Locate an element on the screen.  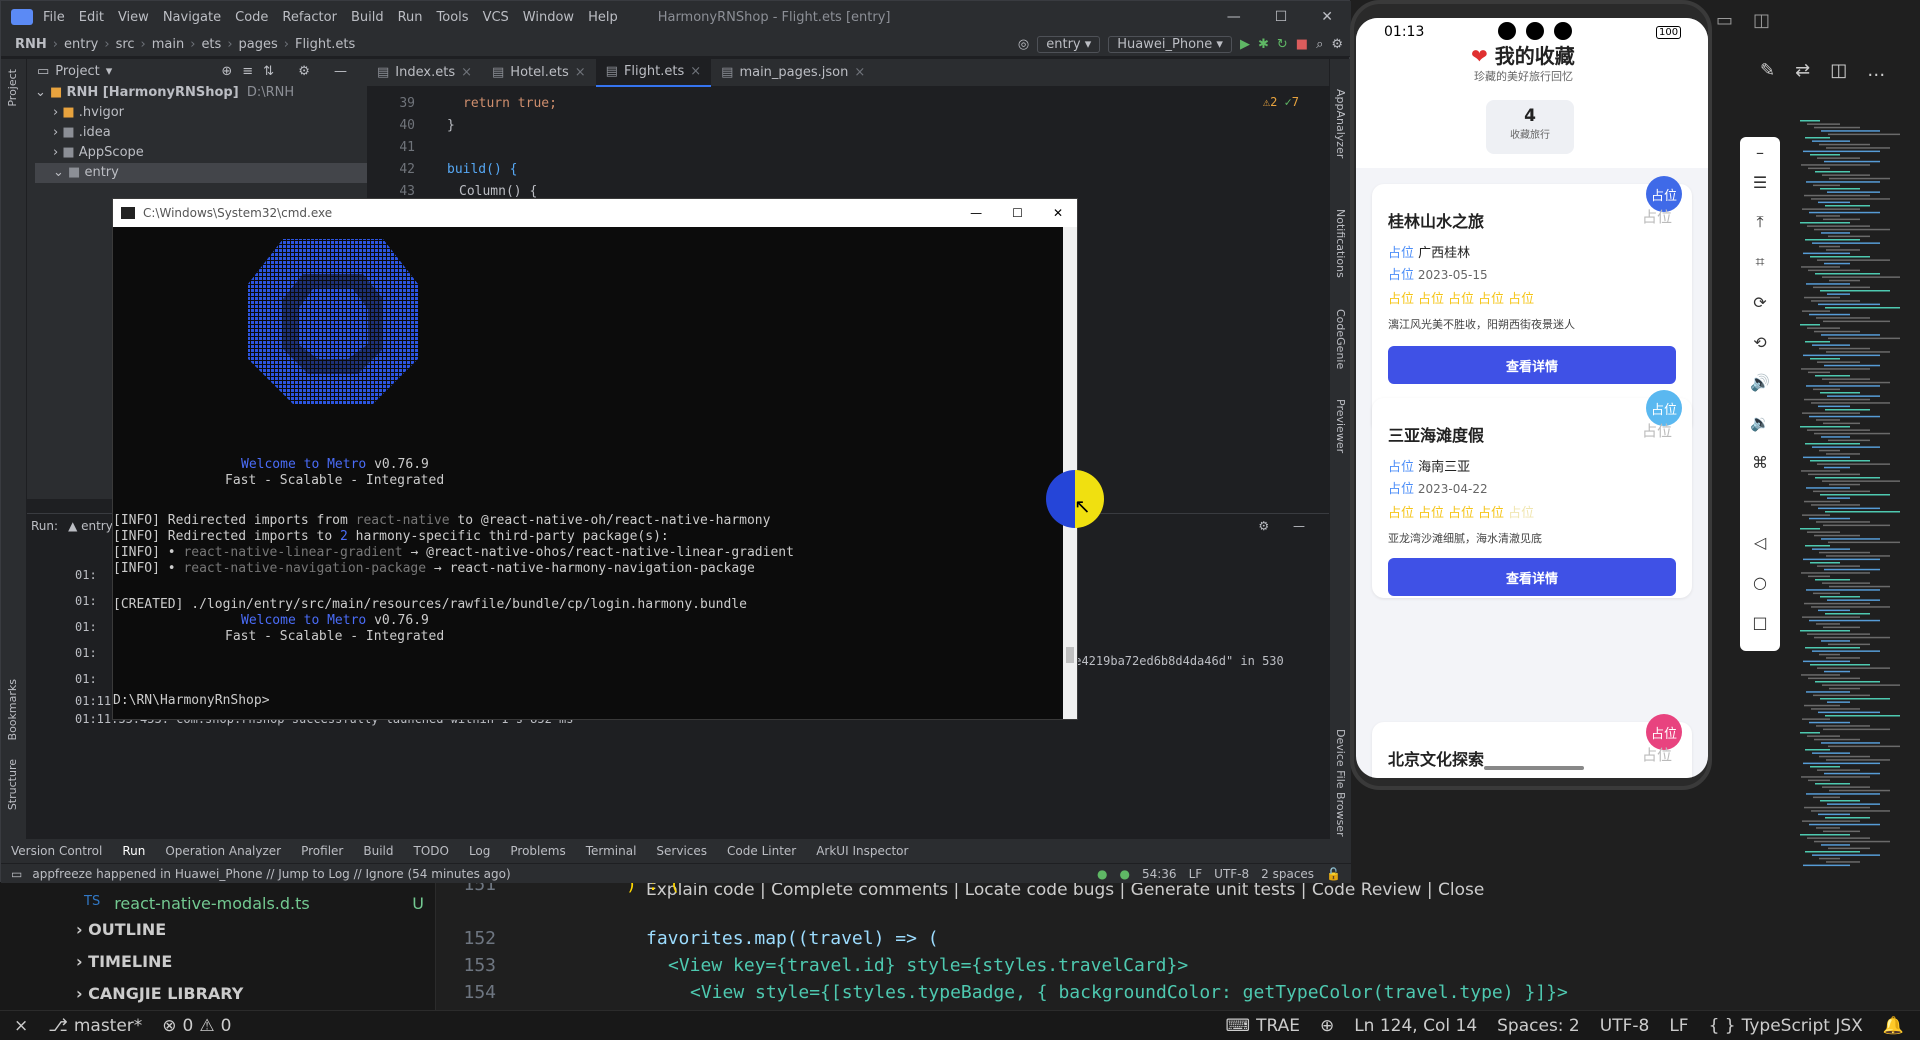
device-file-browser-tool: Device File Browser is located at coordinates (1340, 783).